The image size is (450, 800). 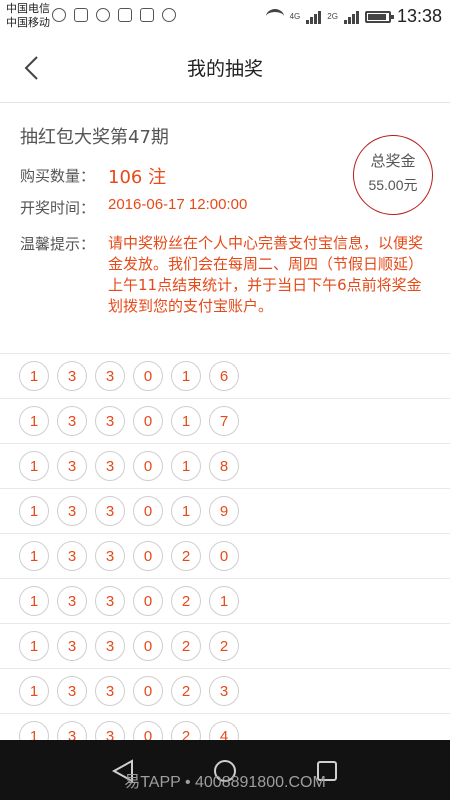 What do you see at coordinates (274, 16) in the screenshot?
I see `wifi-icon` at bounding box center [274, 16].